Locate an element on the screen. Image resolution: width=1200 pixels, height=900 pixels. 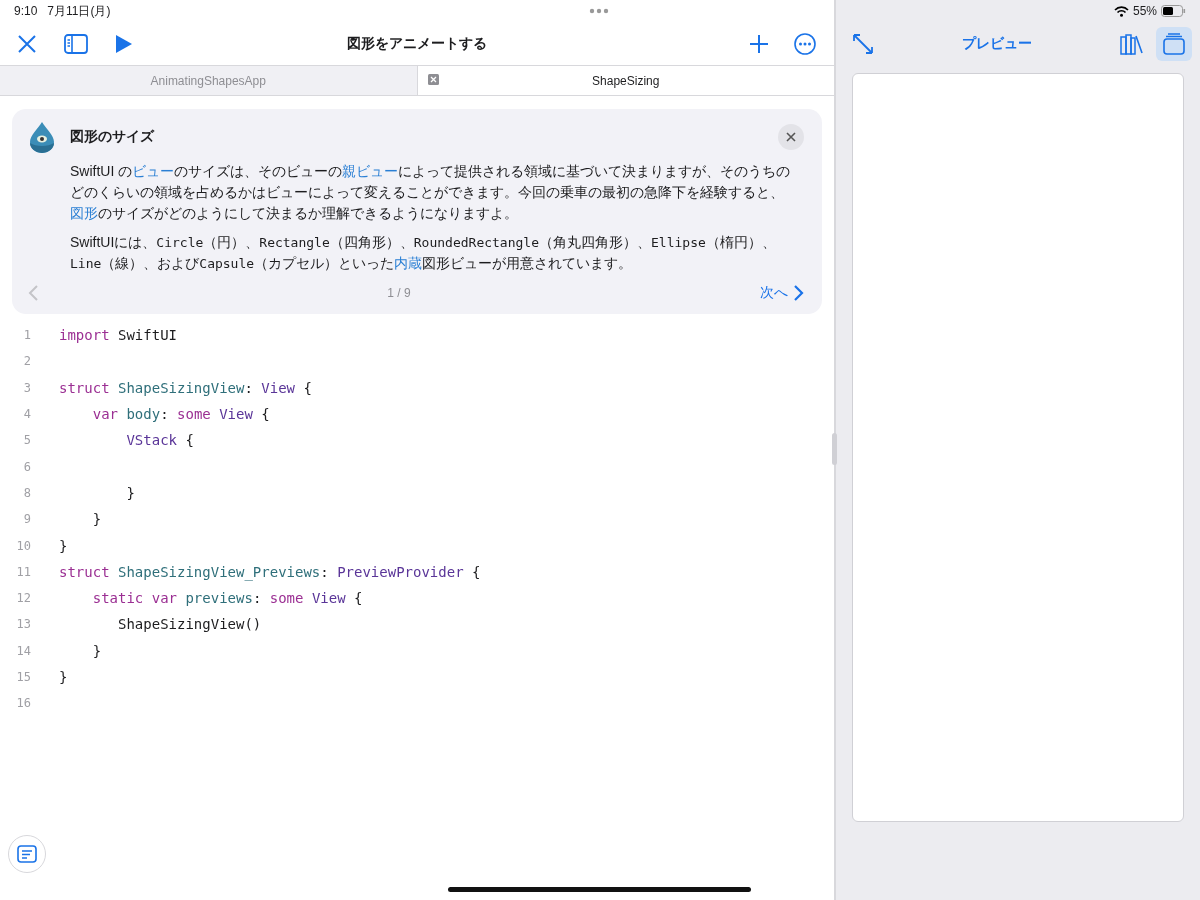
status-time: 9:10 is located at coordinates (26, 11).